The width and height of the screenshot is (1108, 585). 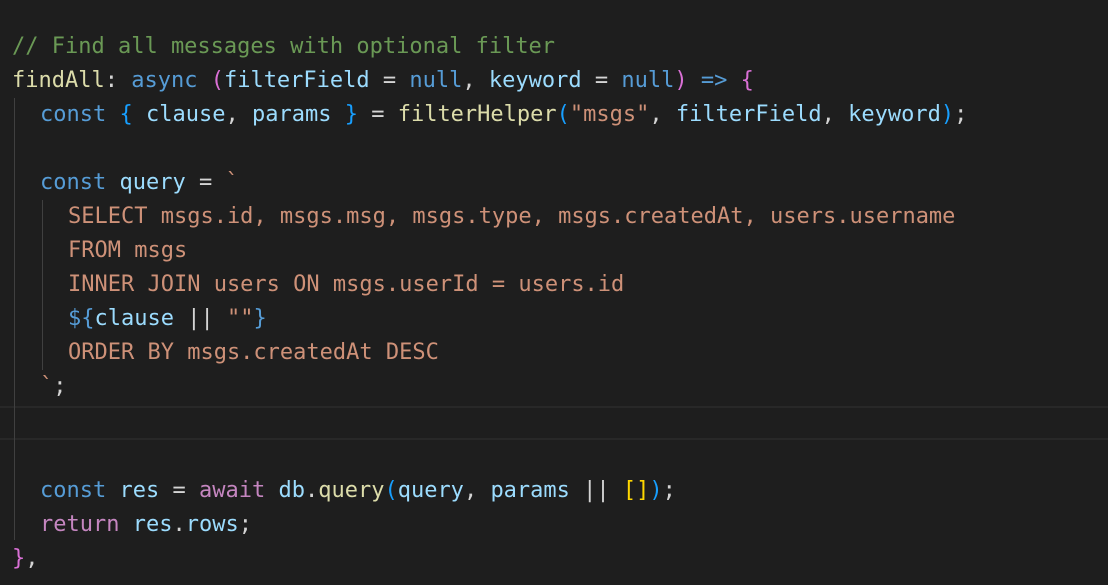 I want to click on code-token: [], so click(x=636, y=490).